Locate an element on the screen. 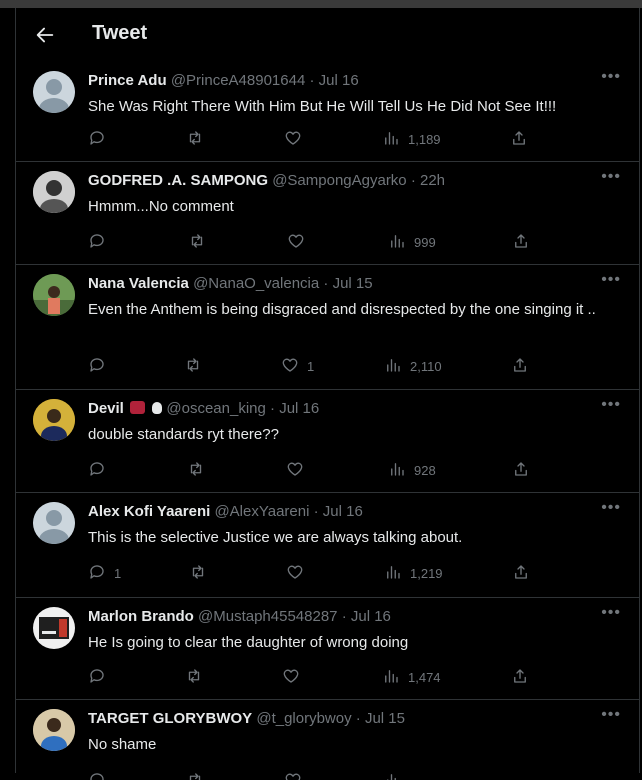 This screenshot has height=780, width=642. action-bar: 928 is located at coordinates (348, 470).